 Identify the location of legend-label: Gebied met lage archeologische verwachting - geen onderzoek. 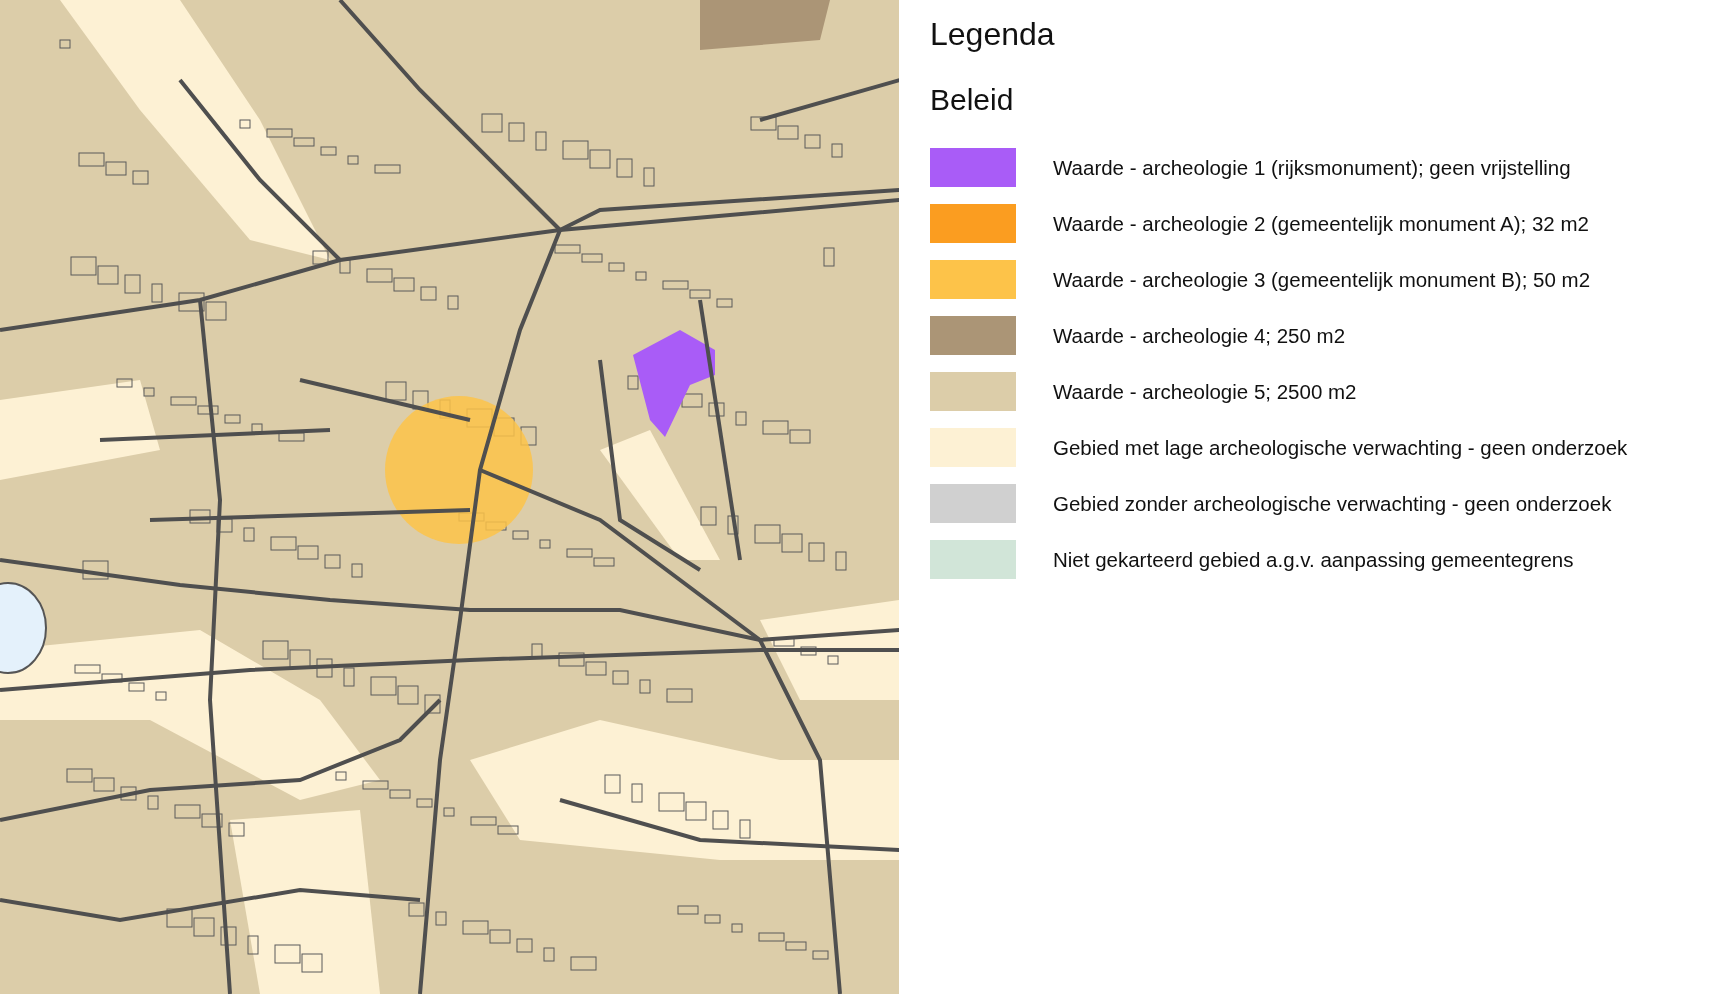
(1340, 447).